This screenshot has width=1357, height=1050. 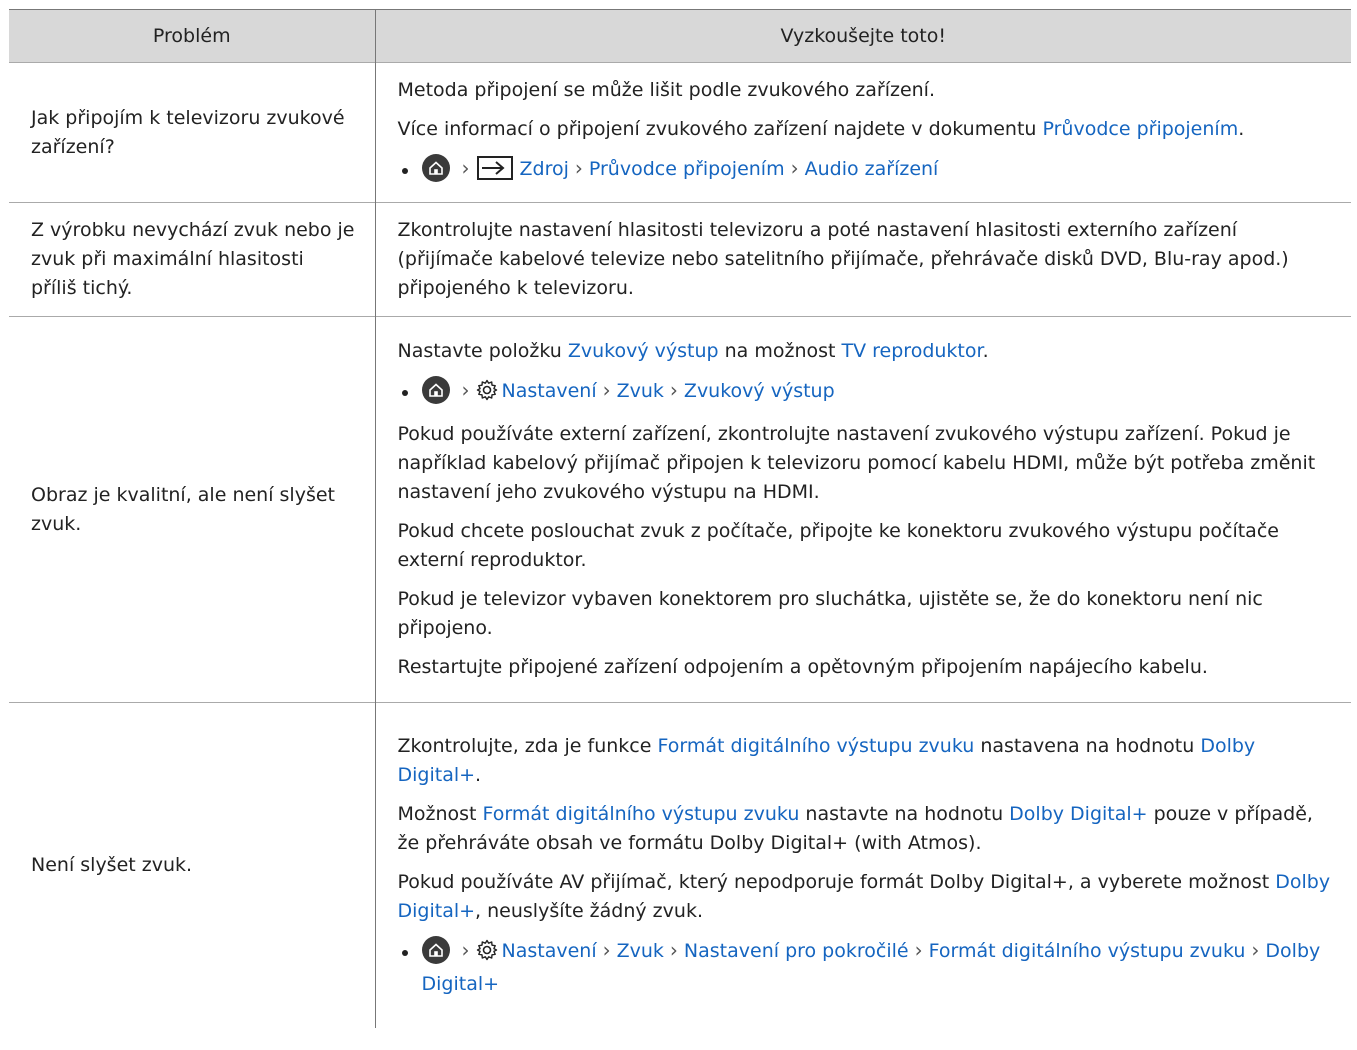 I want to click on path-item: Audio zařízení, so click(x=872, y=169).